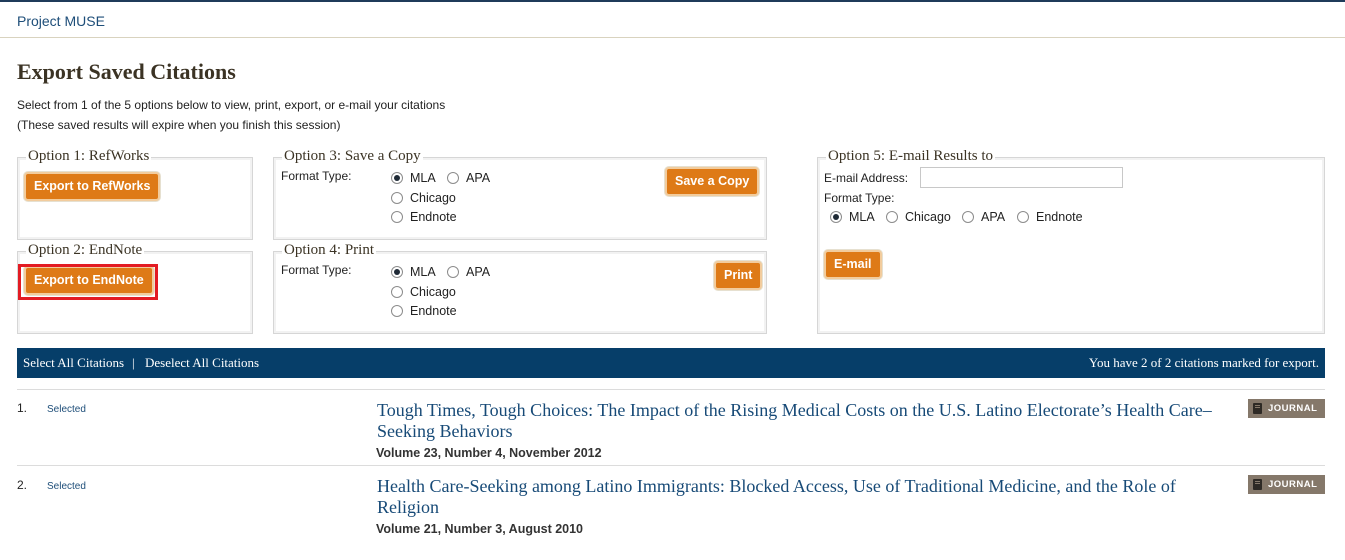 The height and width of the screenshot is (560, 1345). I want to click on email-radio-endnote: Endnote, so click(1050, 217).